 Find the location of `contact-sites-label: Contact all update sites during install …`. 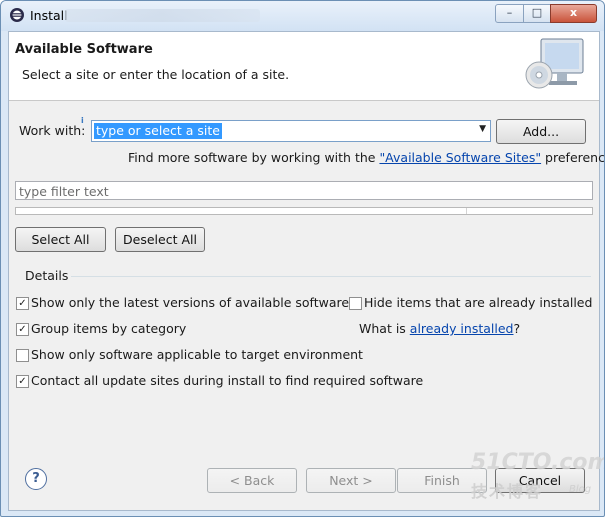

contact-sites-label: Contact all update sites during install … is located at coordinates (227, 380).